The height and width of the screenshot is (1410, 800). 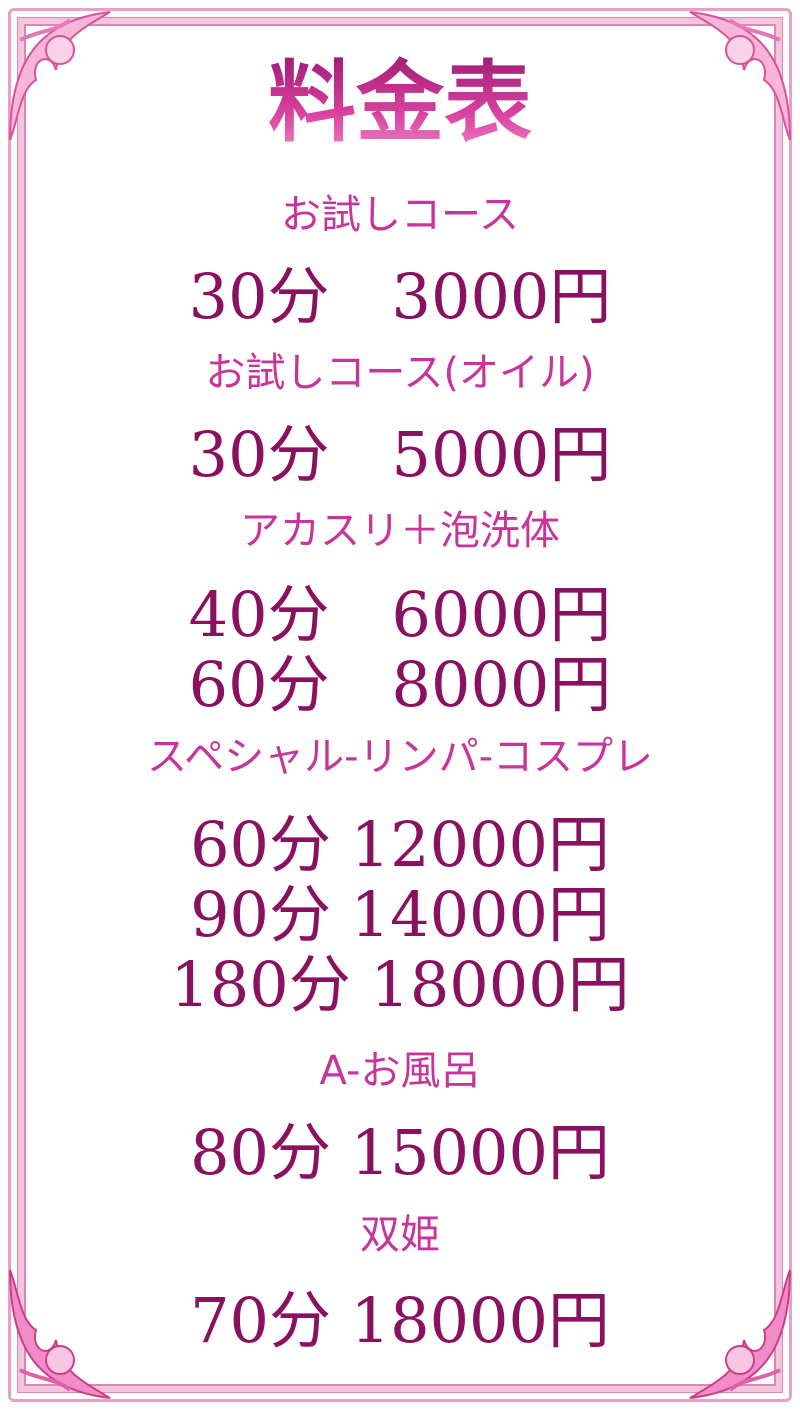 What do you see at coordinates (400, 1320) in the screenshot?
I see `price-line-double-70: 70分 18000円` at bounding box center [400, 1320].